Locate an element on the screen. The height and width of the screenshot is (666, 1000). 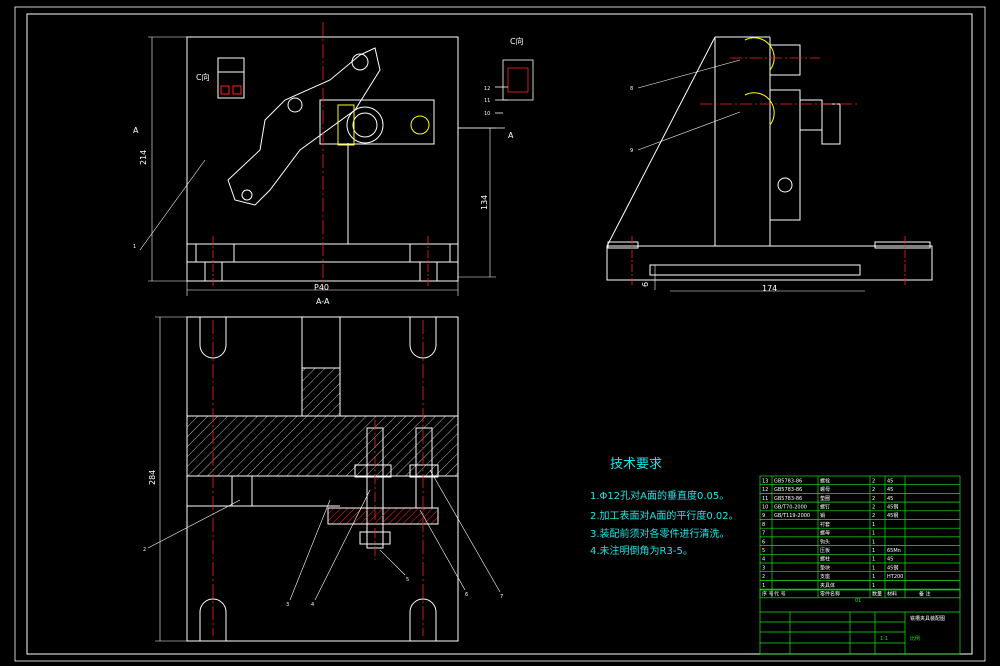
balloon-sec-6: 6 is located at coordinates (466, 595).